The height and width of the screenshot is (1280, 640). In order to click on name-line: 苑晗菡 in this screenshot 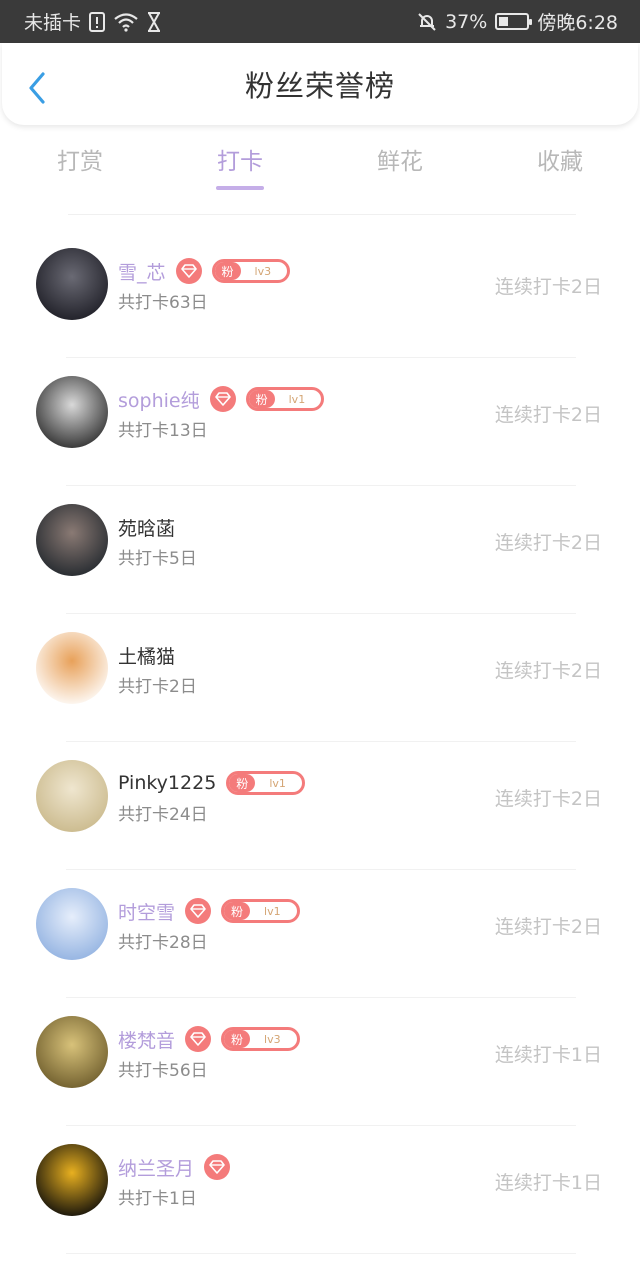, I will do `click(157, 527)`.